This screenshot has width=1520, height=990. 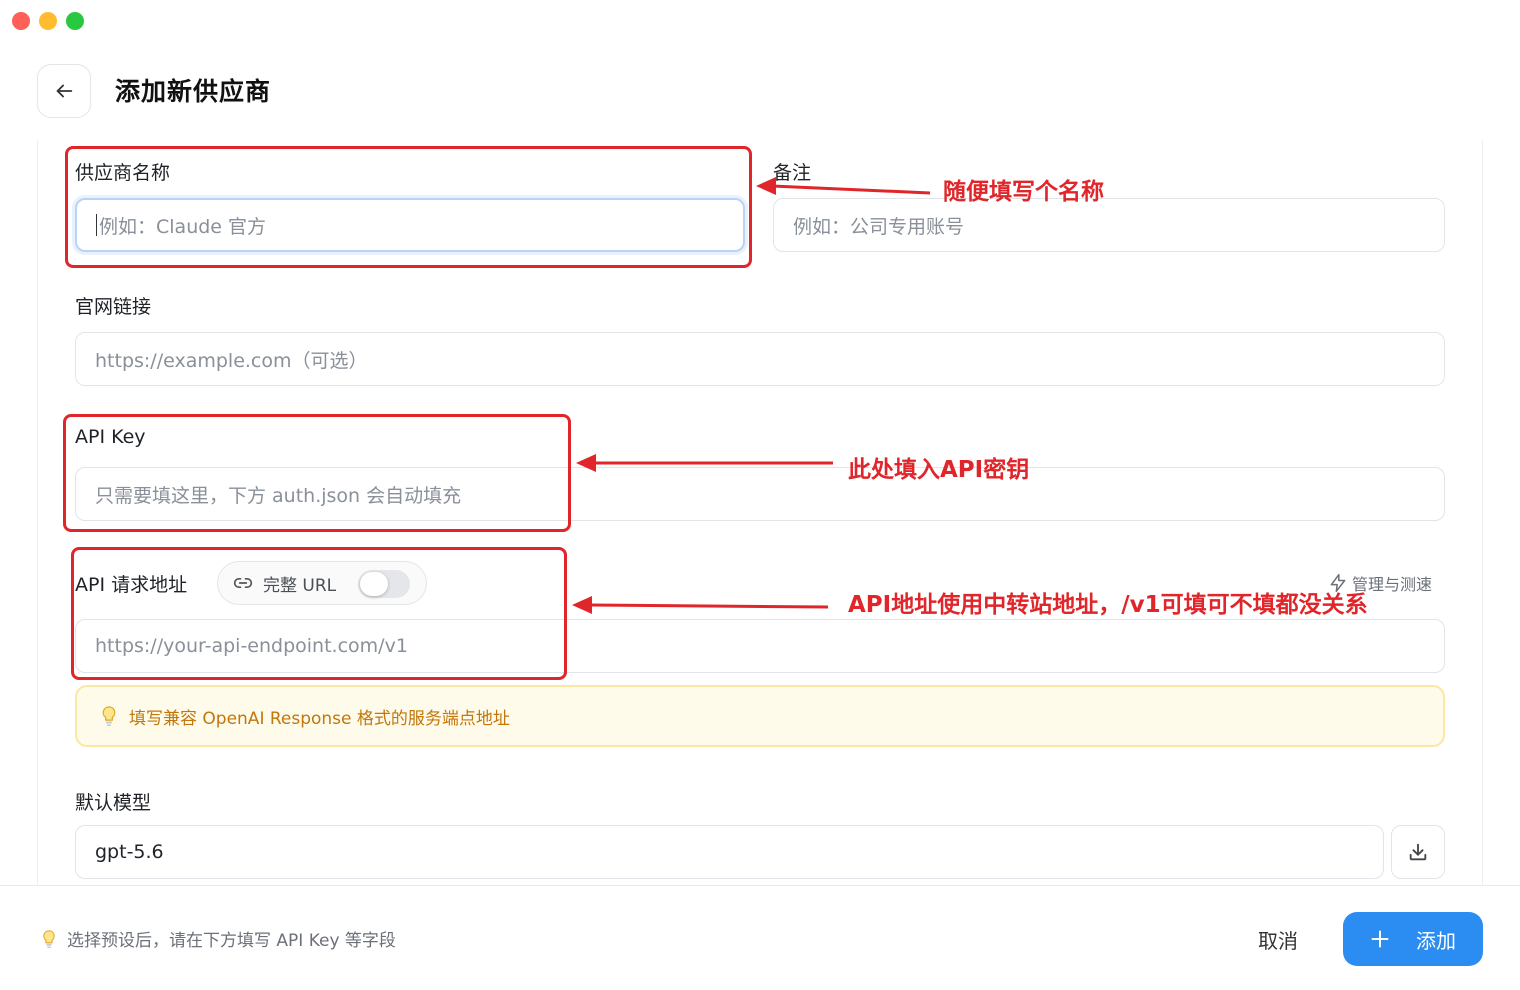 I want to click on annotation-text-name: 随便填写个名称, so click(x=1023, y=192).